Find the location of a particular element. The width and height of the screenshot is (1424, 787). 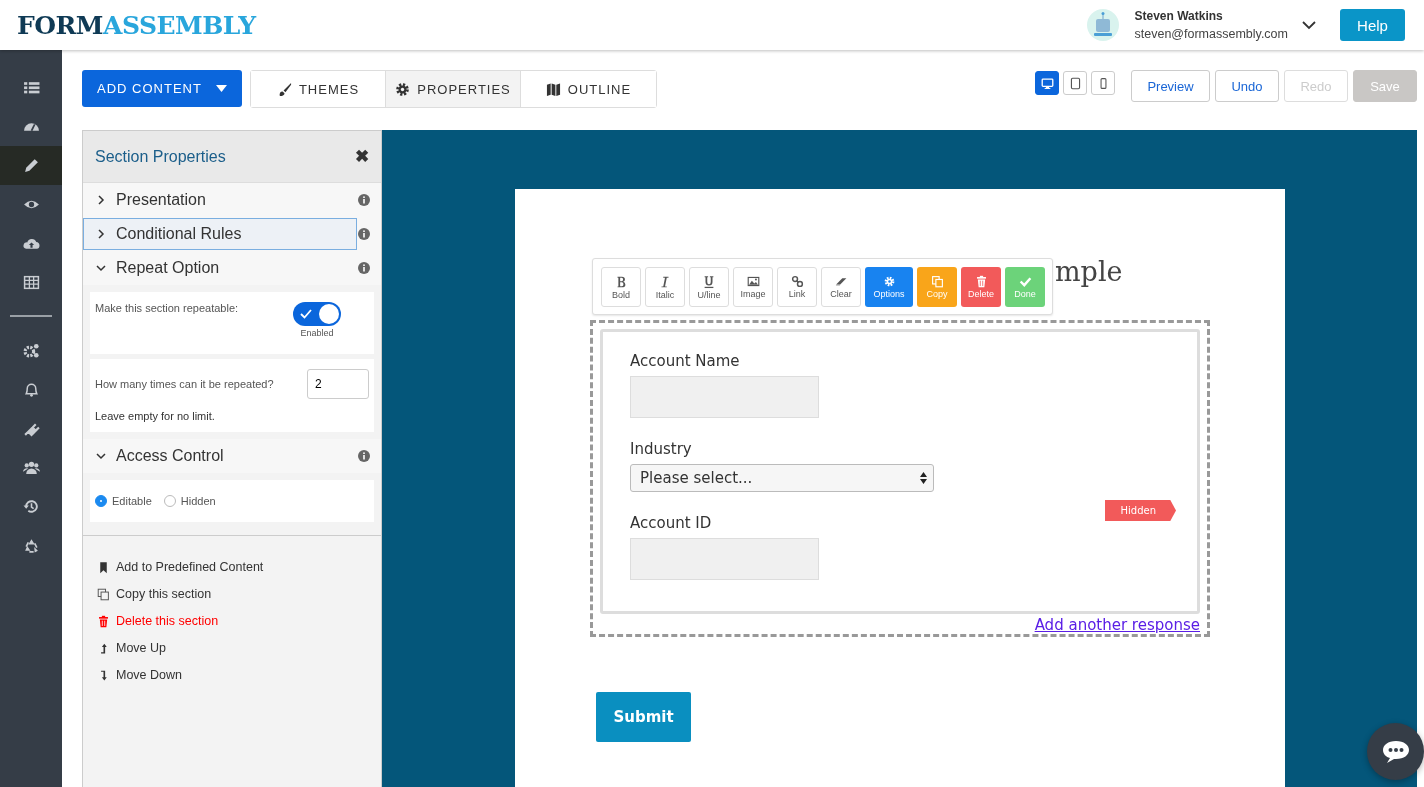

toggle-caption: Enabled is located at coordinates (317, 333).